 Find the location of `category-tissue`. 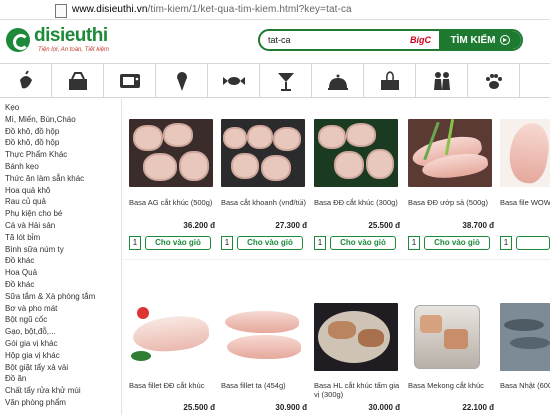

category-tissue is located at coordinates (390, 81).